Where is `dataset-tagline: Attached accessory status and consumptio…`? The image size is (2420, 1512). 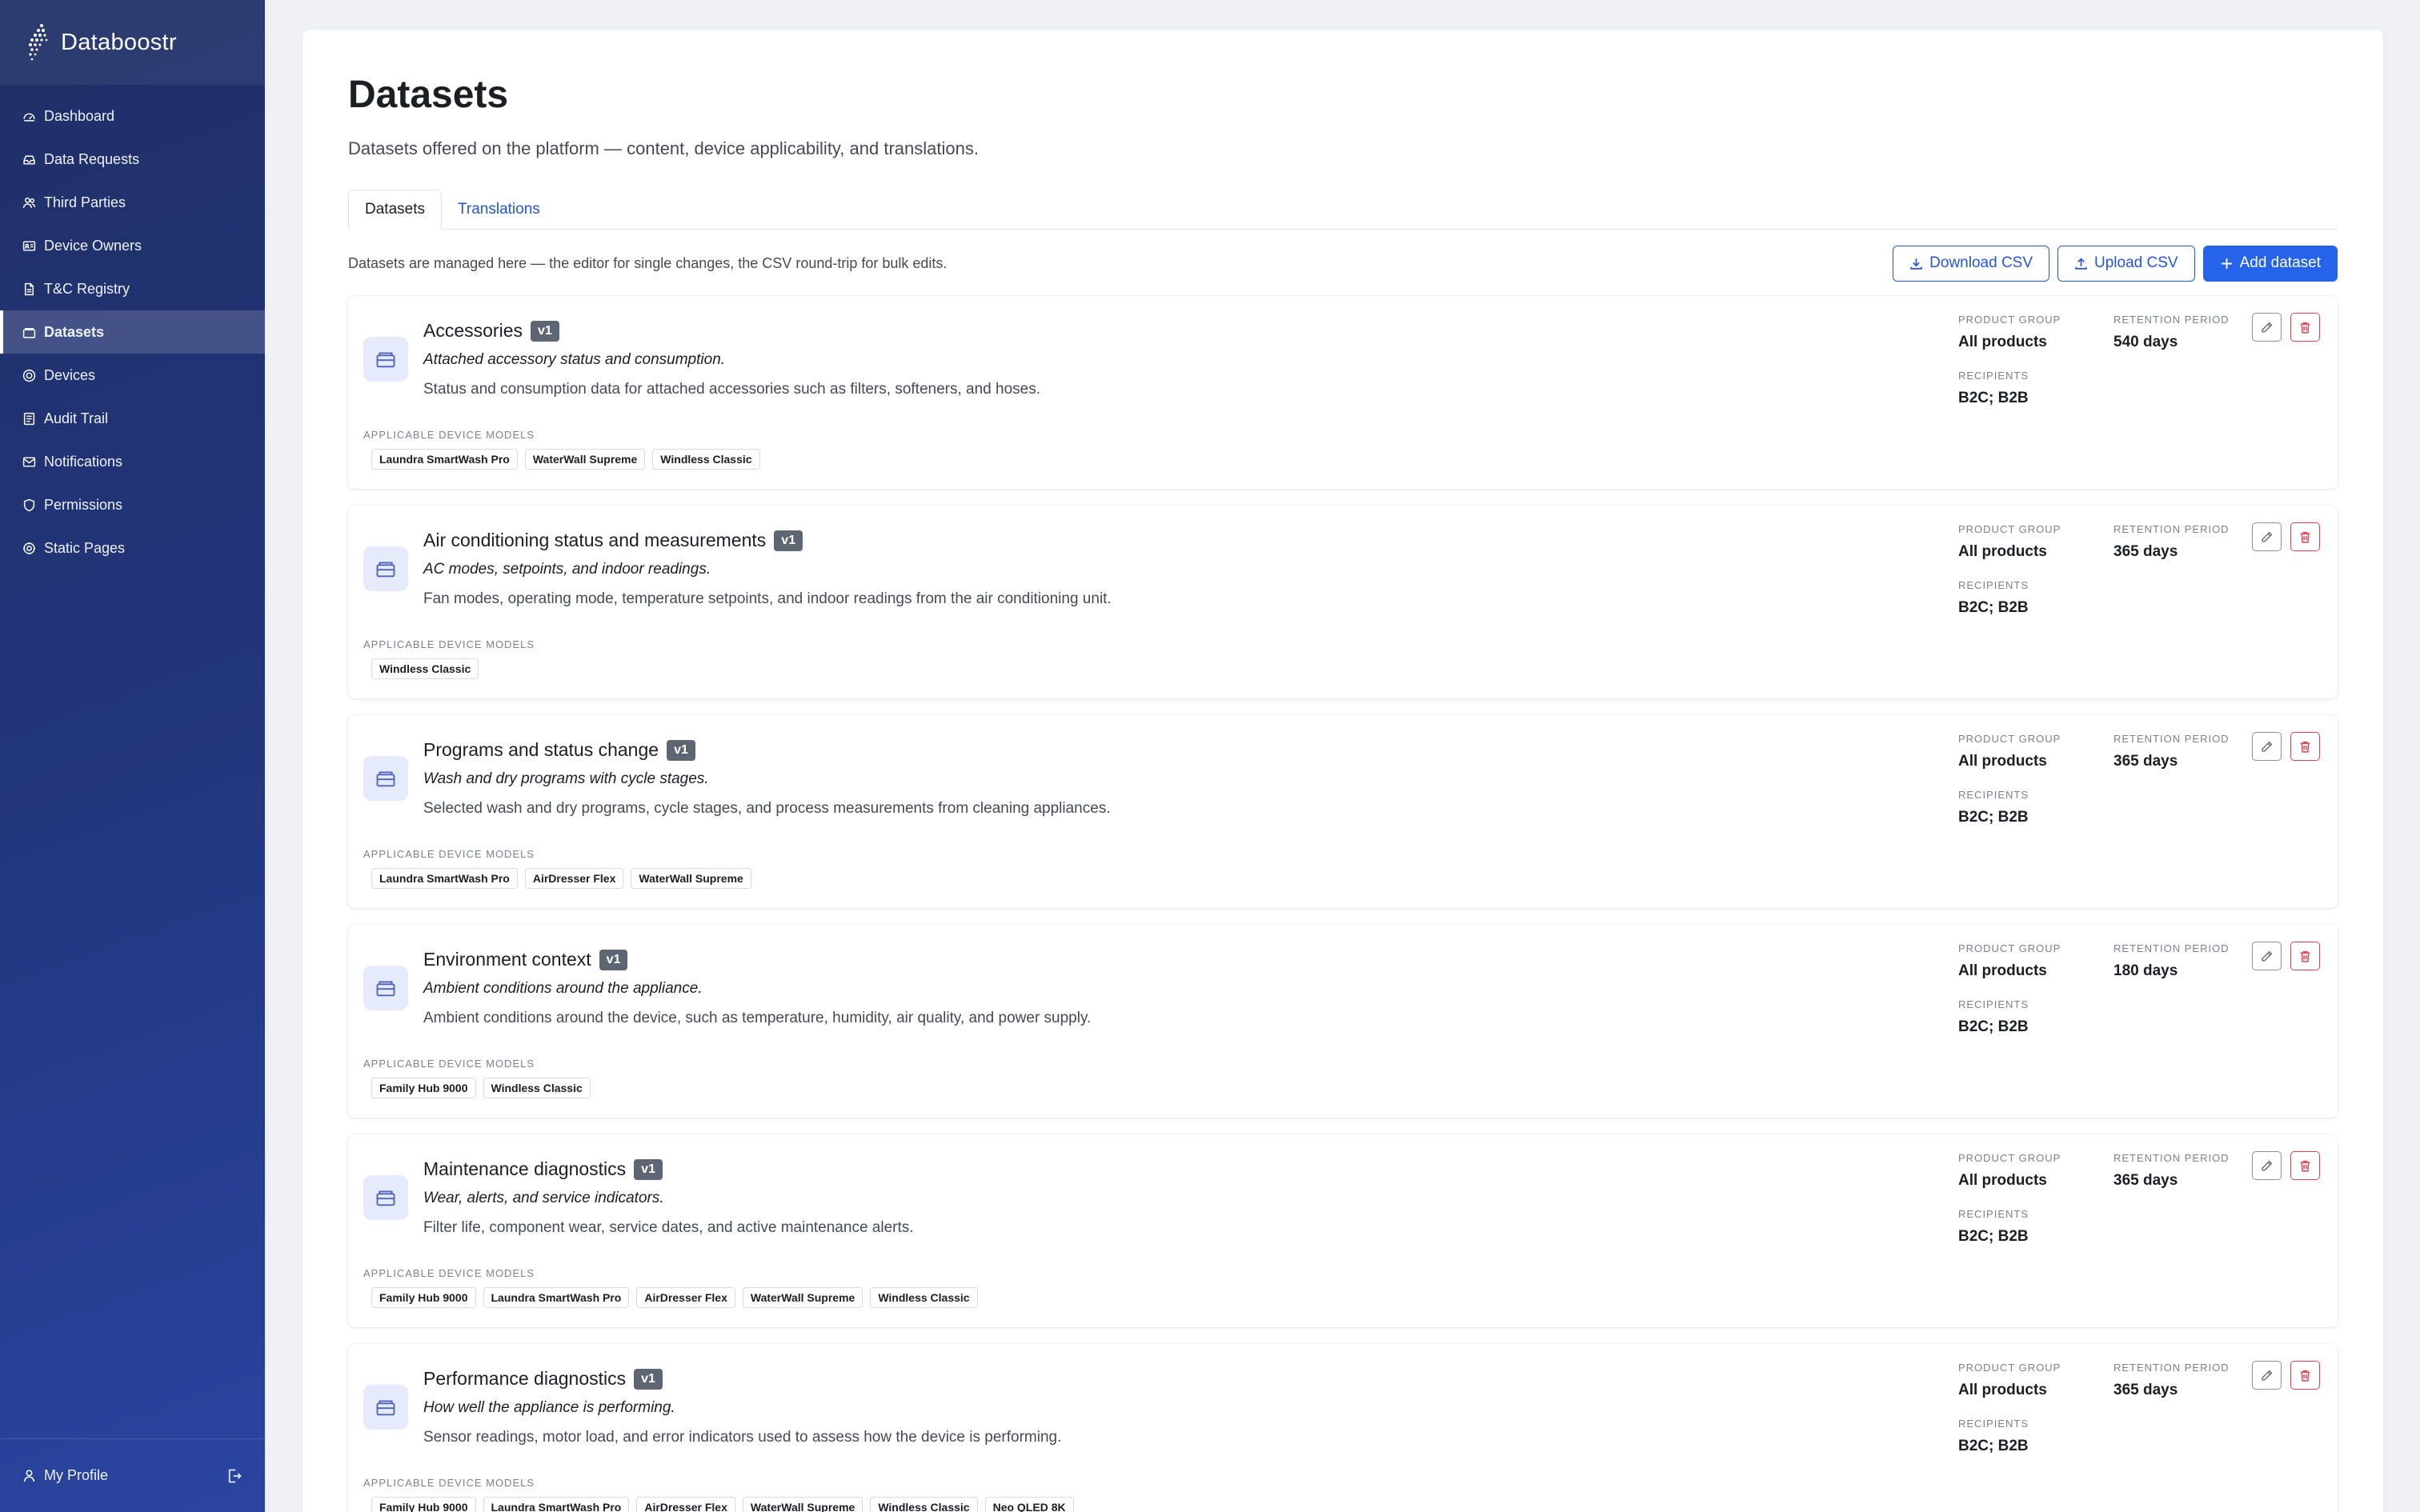 dataset-tagline: Attached accessory status and consumptio… is located at coordinates (574, 359).